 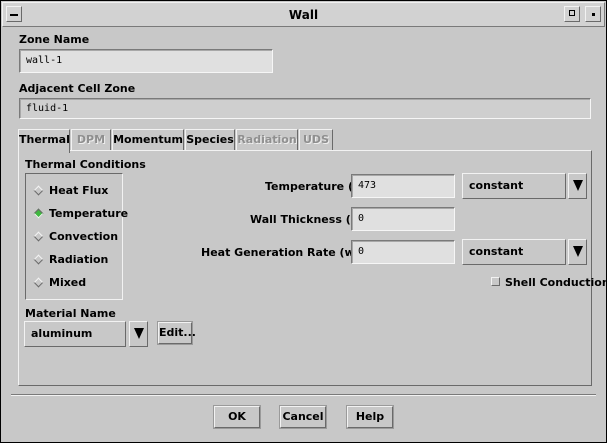 What do you see at coordinates (370, 417) in the screenshot?
I see `help-button: Help` at bounding box center [370, 417].